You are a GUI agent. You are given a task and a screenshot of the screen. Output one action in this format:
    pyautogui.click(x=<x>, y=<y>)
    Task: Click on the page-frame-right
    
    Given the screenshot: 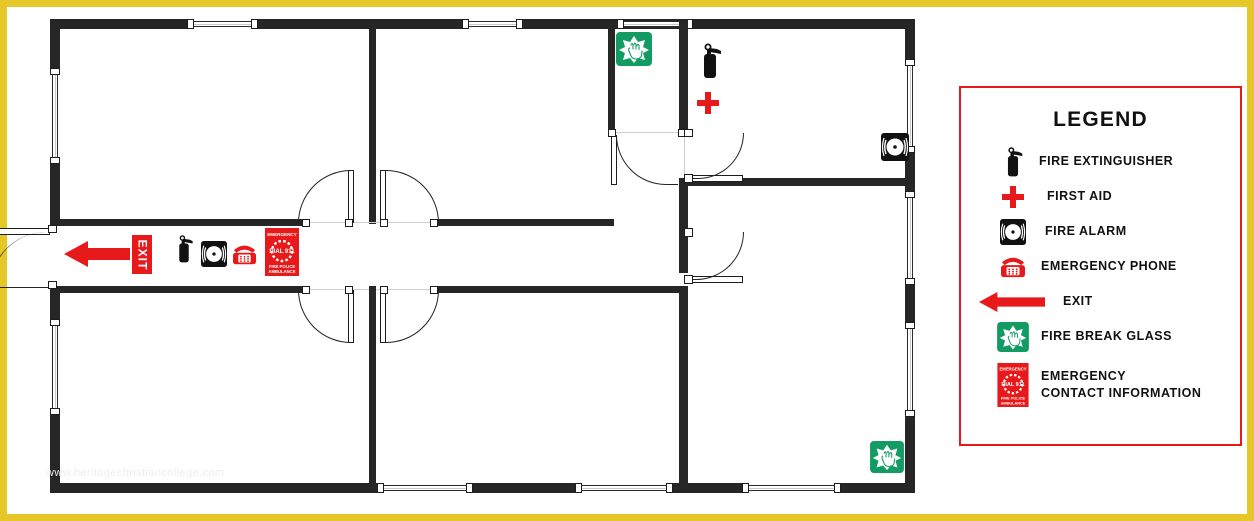 What is the action you would take?
    pyautogui.click(x=1250, y=260)
    